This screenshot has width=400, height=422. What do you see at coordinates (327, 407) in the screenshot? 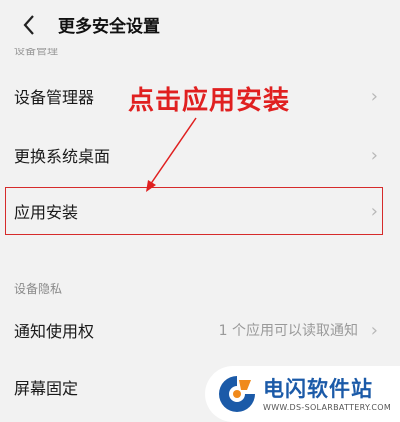
I see `watermark-url: WWW.DS-SOLARBATTERY.COM` at bounding box center [327, 407].